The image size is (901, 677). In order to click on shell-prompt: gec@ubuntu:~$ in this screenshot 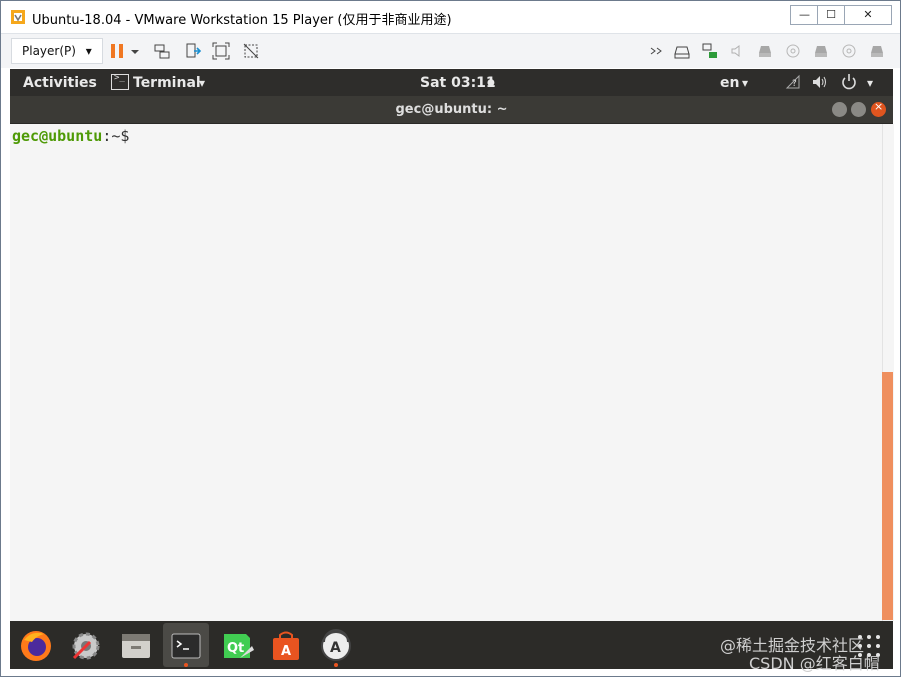, I will do `click(75, 136)`.